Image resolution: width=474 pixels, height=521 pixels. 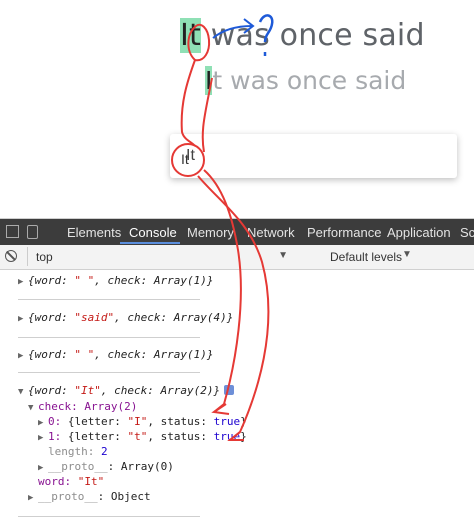 I want to click on console-toolbar: top ▼ Default levels ▼, so click(x=237, y=257).